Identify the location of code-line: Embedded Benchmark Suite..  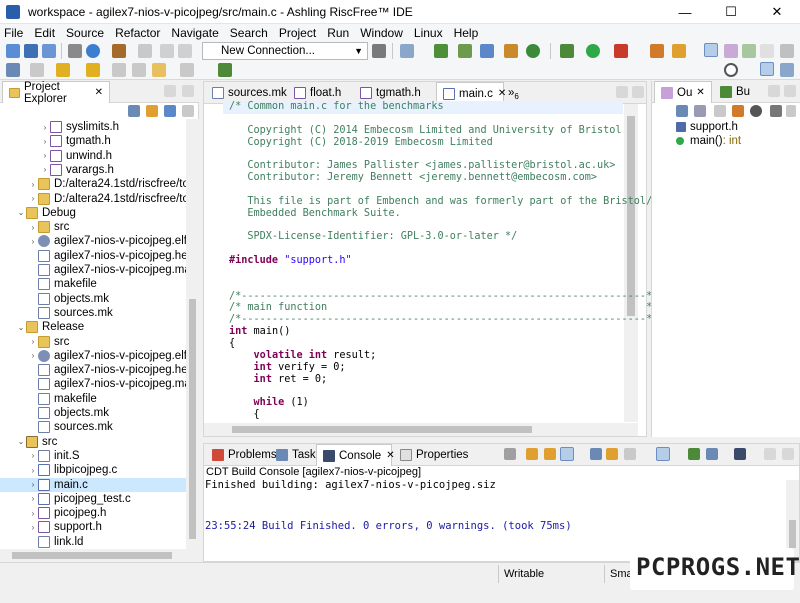
(314, 214).